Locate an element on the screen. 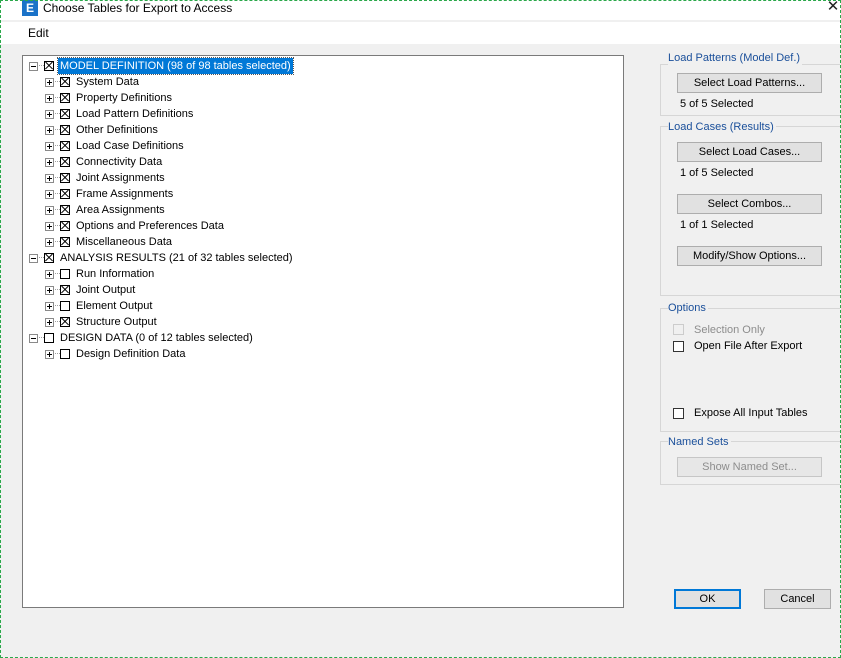  tree-item-row: Run Information is located at coordinates (323, 274).